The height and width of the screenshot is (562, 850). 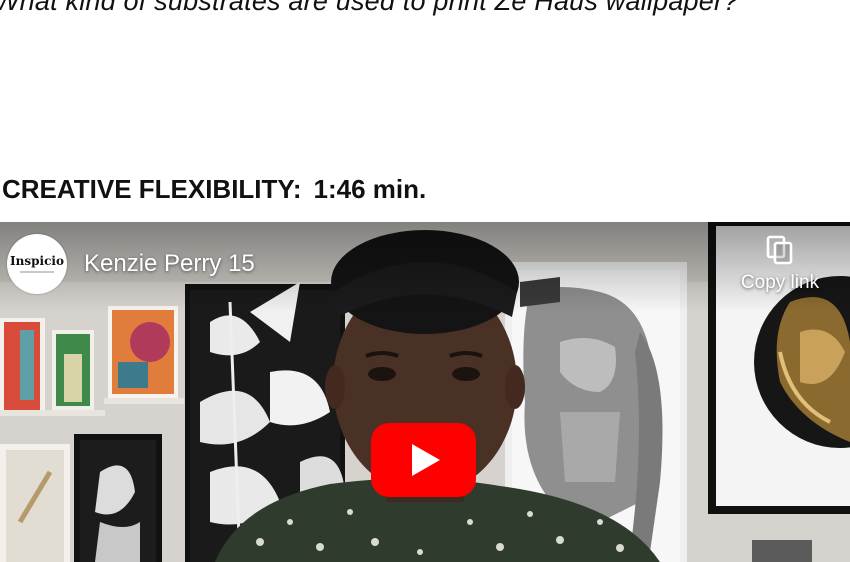 I want to click on channel-logo-text: Inspicio, so click(x=37, y=261).